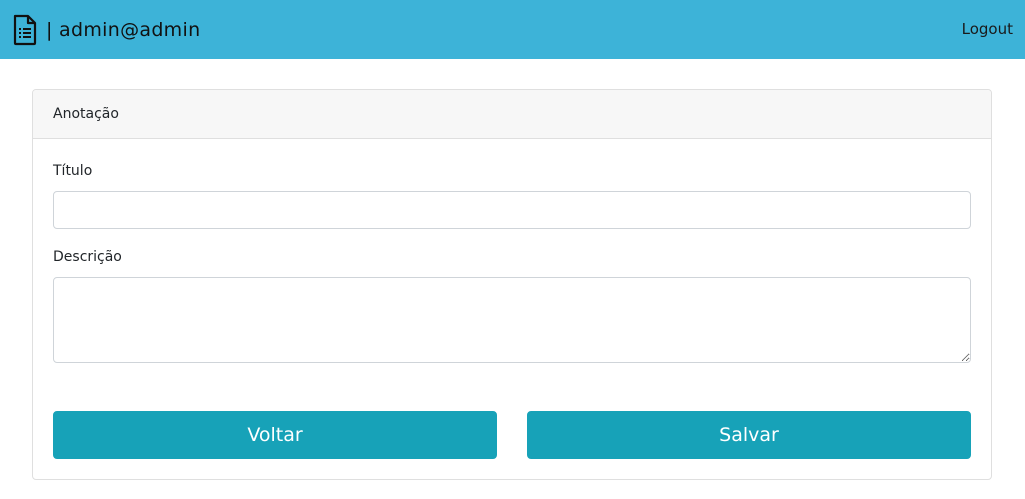  What do you see at coordinates (512, 29) in the screenshot?
I see `top-navbar: | admin@admin Logout` at bounding box center [512, 29].